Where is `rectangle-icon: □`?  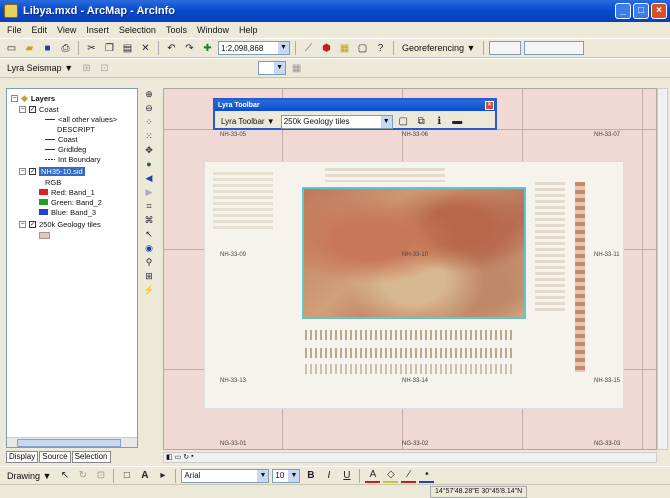
rectangle-icon: □ is located at coordinates (126, 475).